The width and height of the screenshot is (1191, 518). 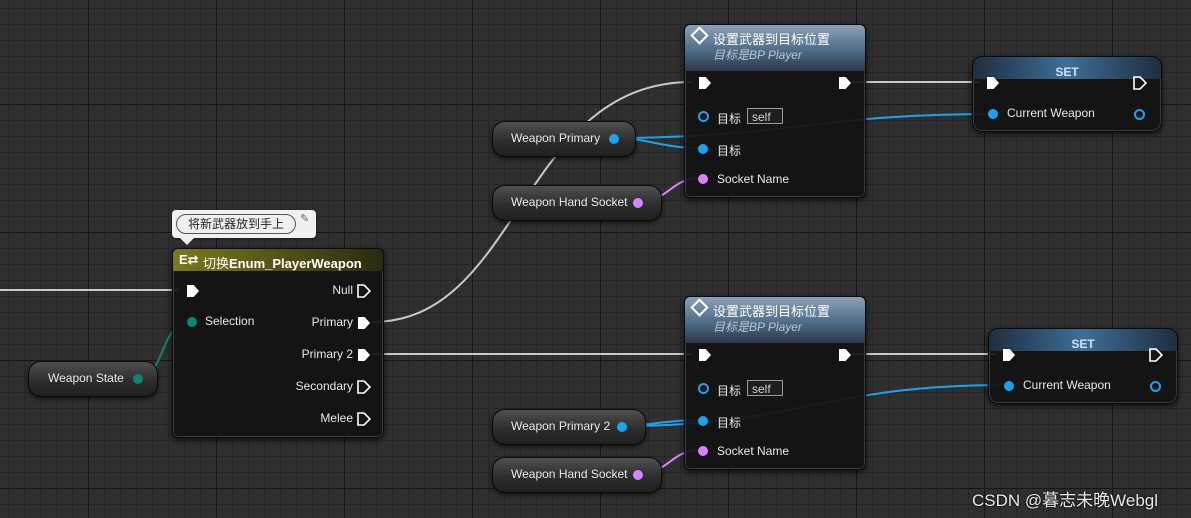 I want to click on attach-1-socket-pin, so click(x=703, y=179).